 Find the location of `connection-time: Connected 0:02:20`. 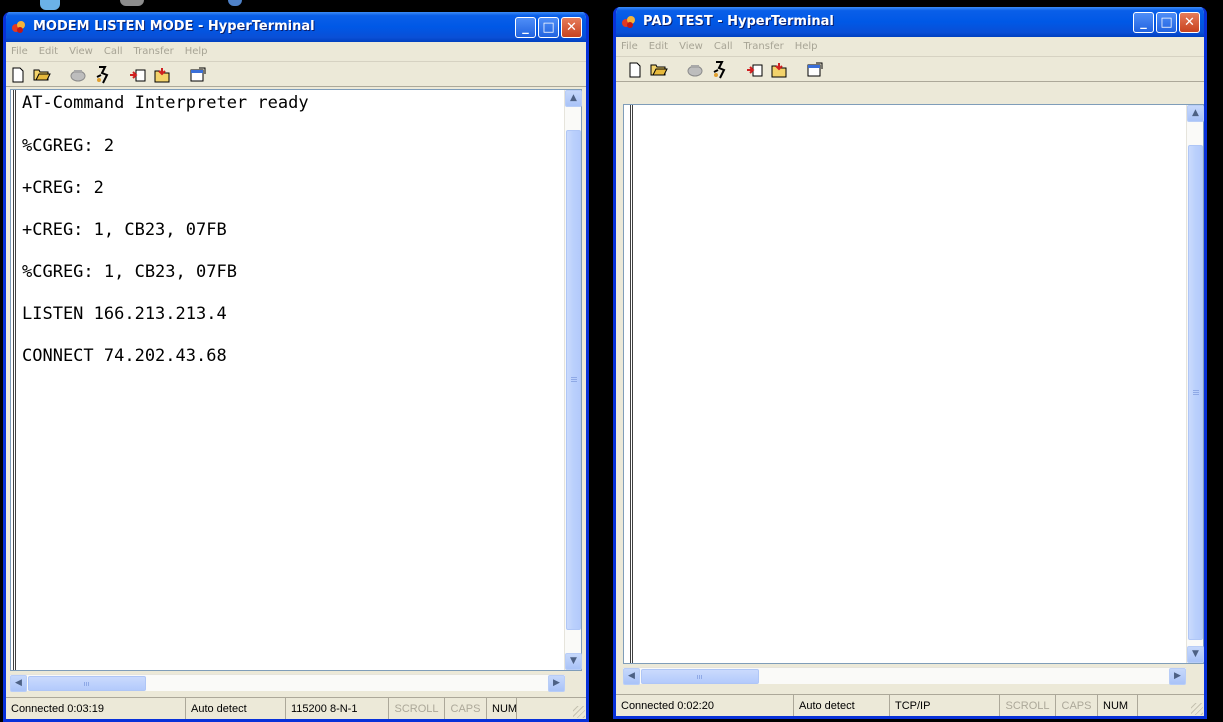

connection-time: Connected 0:02:20 is located at coordinates (705, 705).